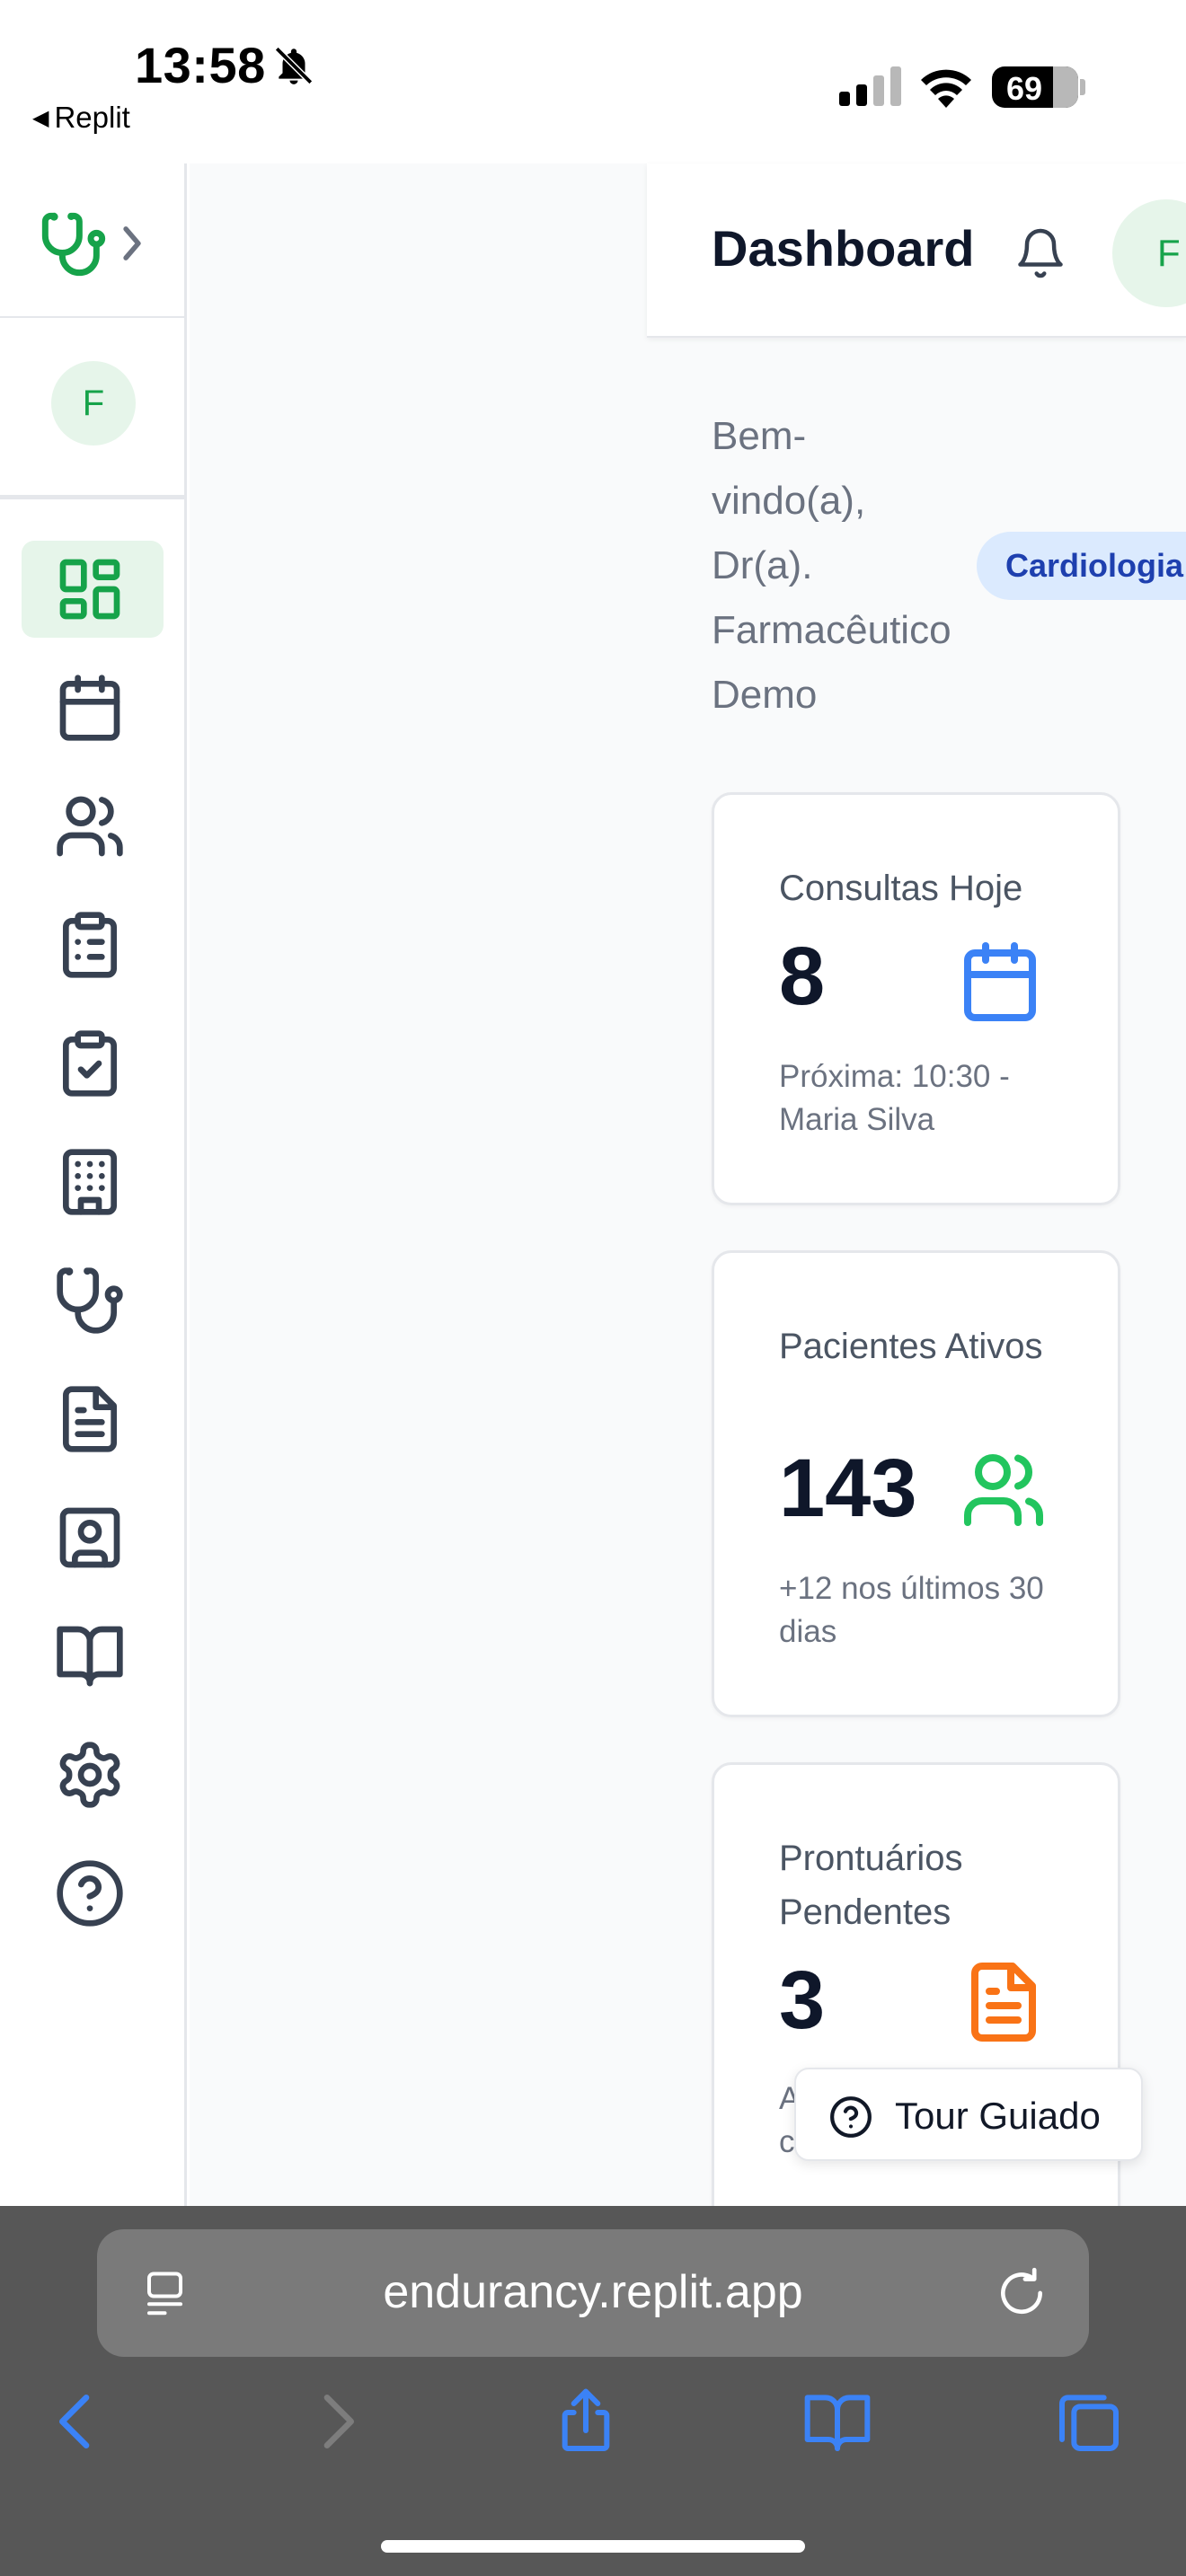  What do you see at coordinates (911, 1346) in the screenshot?
I see `card-title: Pacientes Ativos` at bounding box center [911, 1346].